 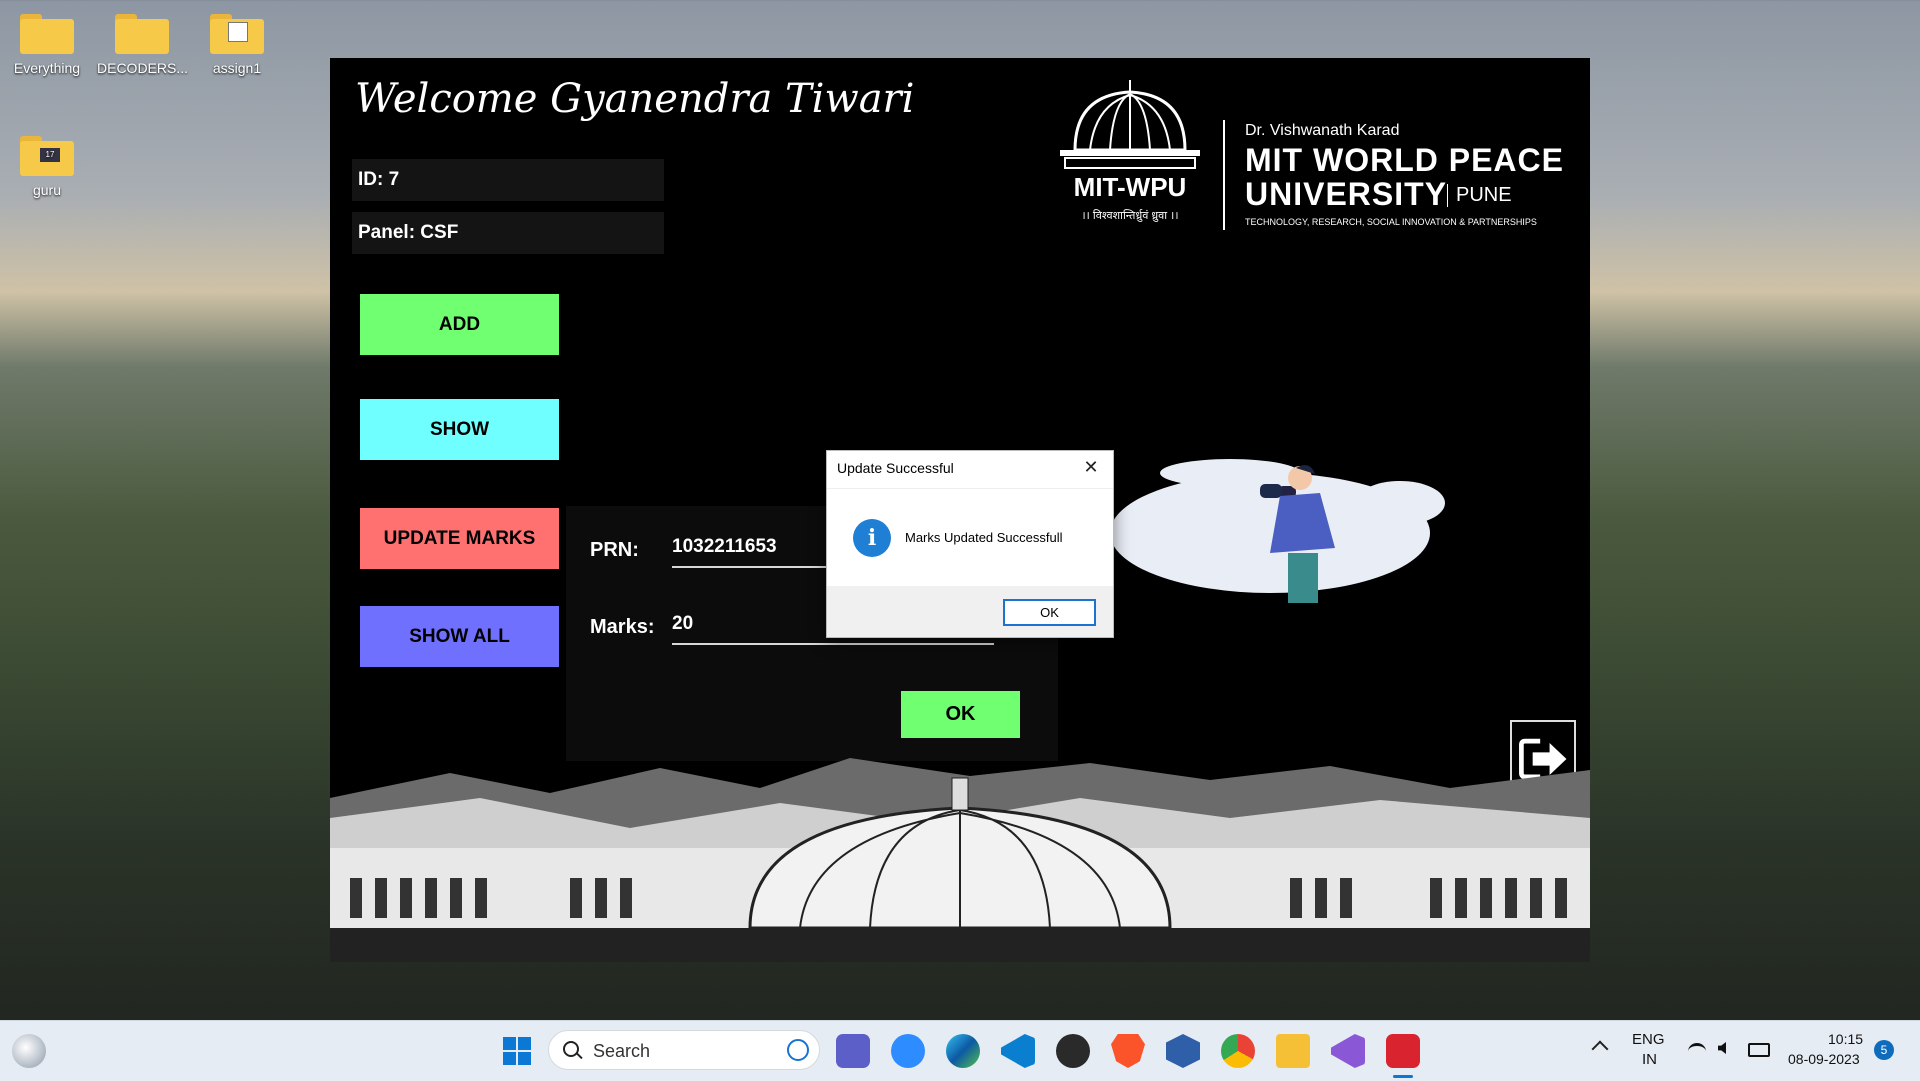 I want to click on update-marks-button: UPDATE MARKS, so click(x=459, y=538).